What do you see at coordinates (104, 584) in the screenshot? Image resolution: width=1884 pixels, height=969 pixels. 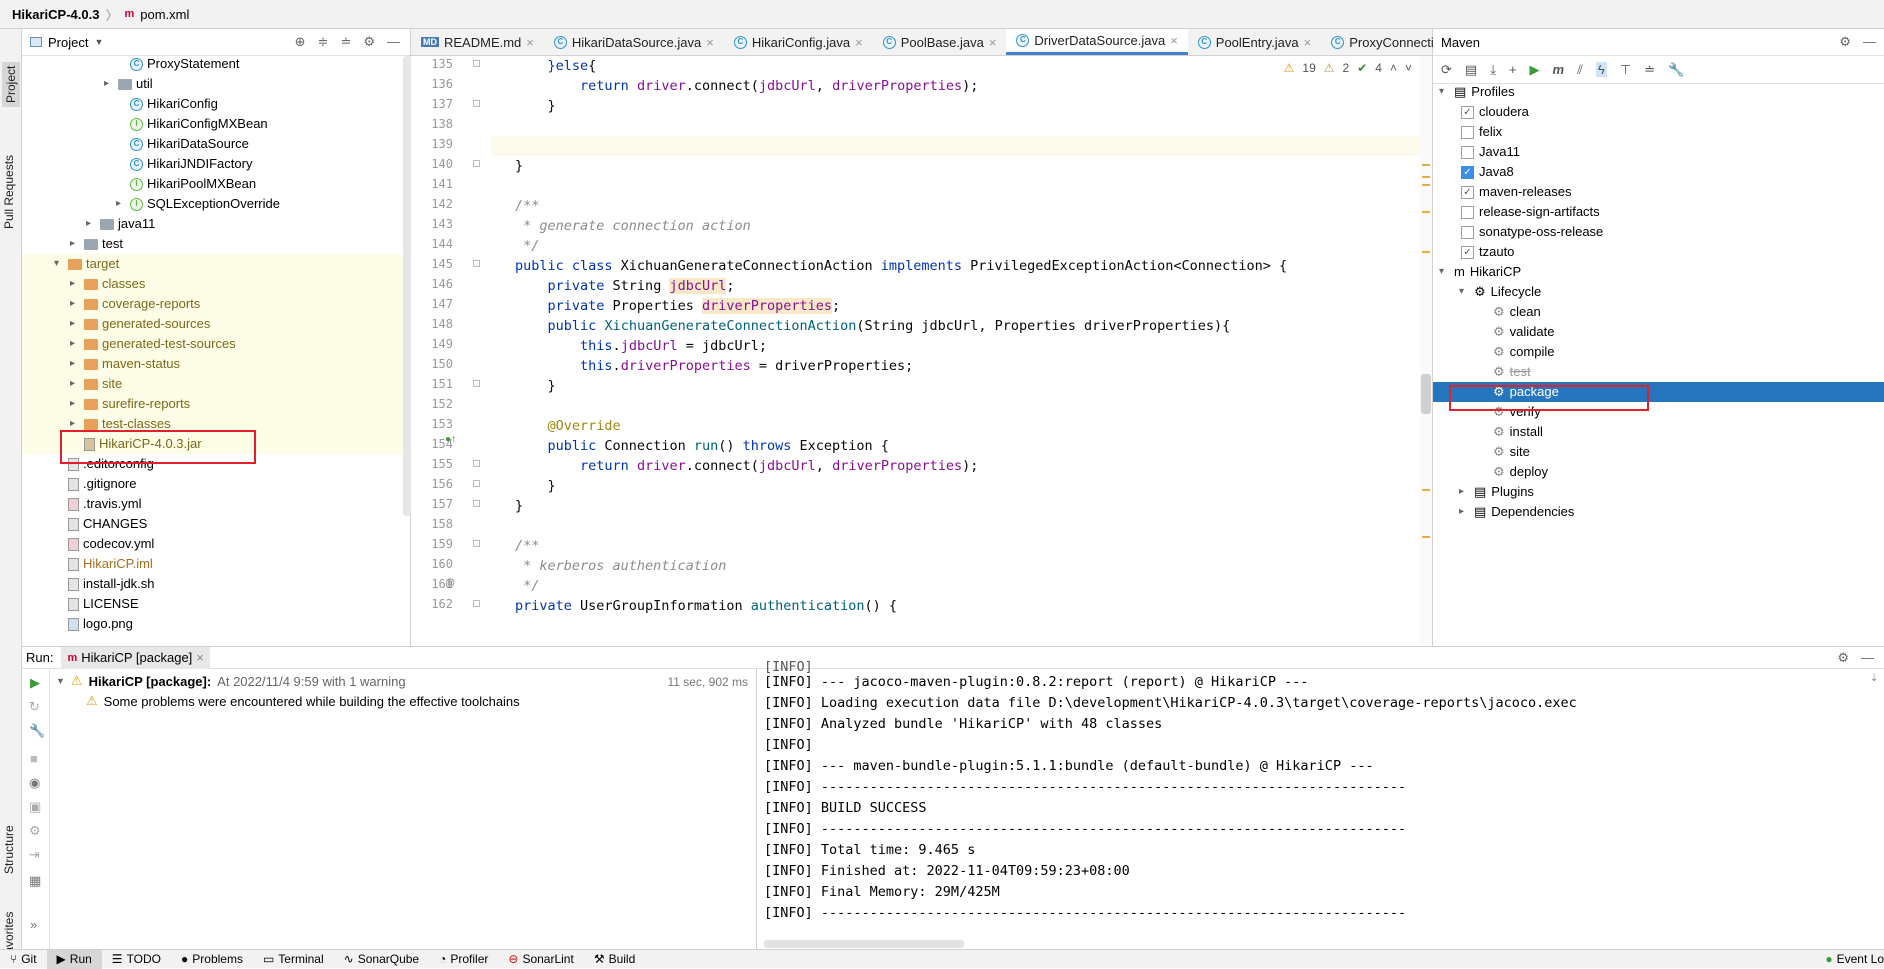 I see `tree-item: install-jdk.sh` at bounding box center [104, 584].